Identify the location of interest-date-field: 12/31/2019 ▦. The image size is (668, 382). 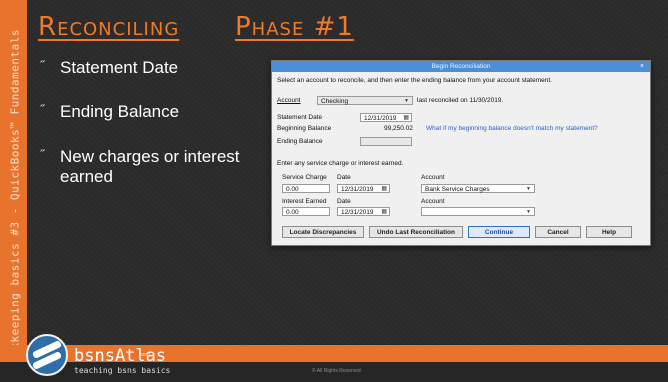
(363, 211).